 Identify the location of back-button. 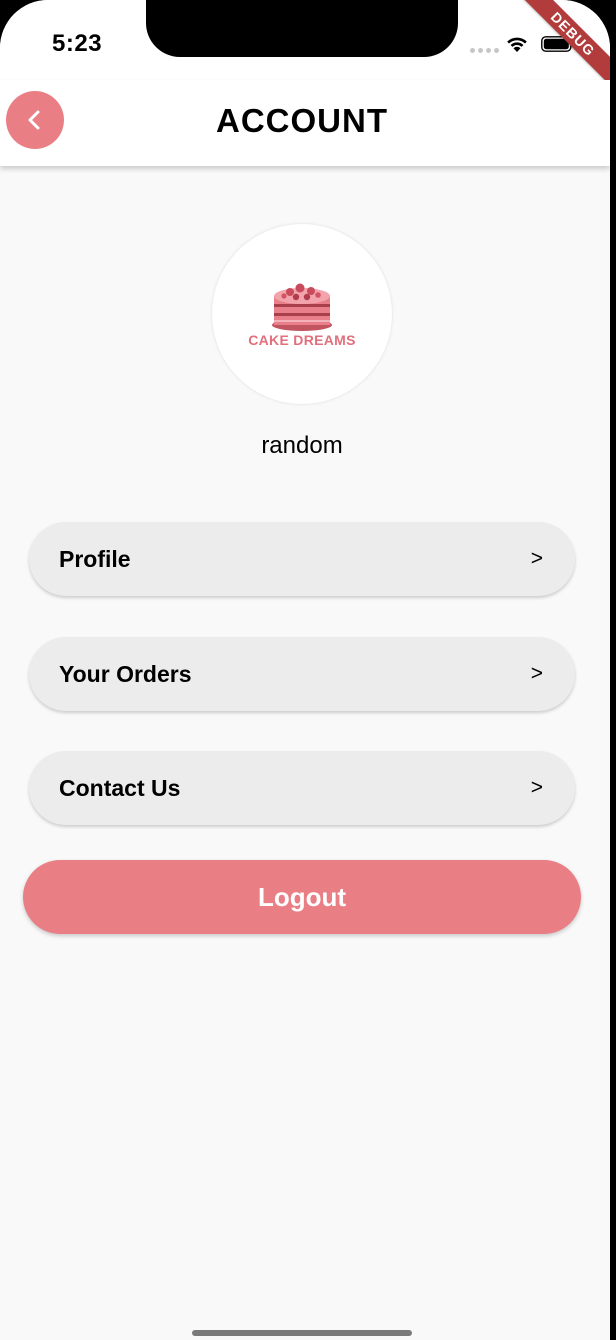
(35, 120).